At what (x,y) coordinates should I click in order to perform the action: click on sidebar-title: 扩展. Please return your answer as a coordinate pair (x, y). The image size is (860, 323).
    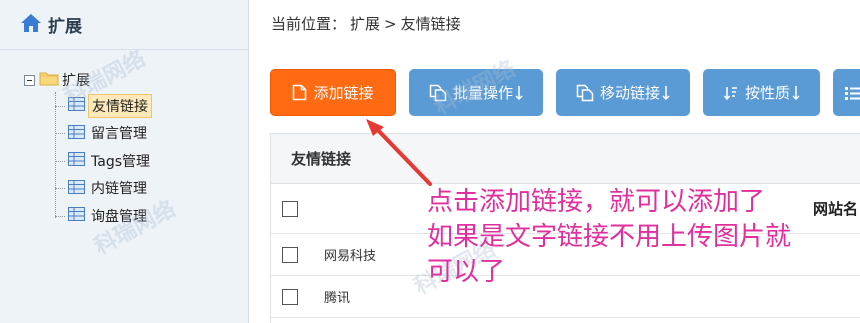
    Looking at the image, I should click on (65, 27).